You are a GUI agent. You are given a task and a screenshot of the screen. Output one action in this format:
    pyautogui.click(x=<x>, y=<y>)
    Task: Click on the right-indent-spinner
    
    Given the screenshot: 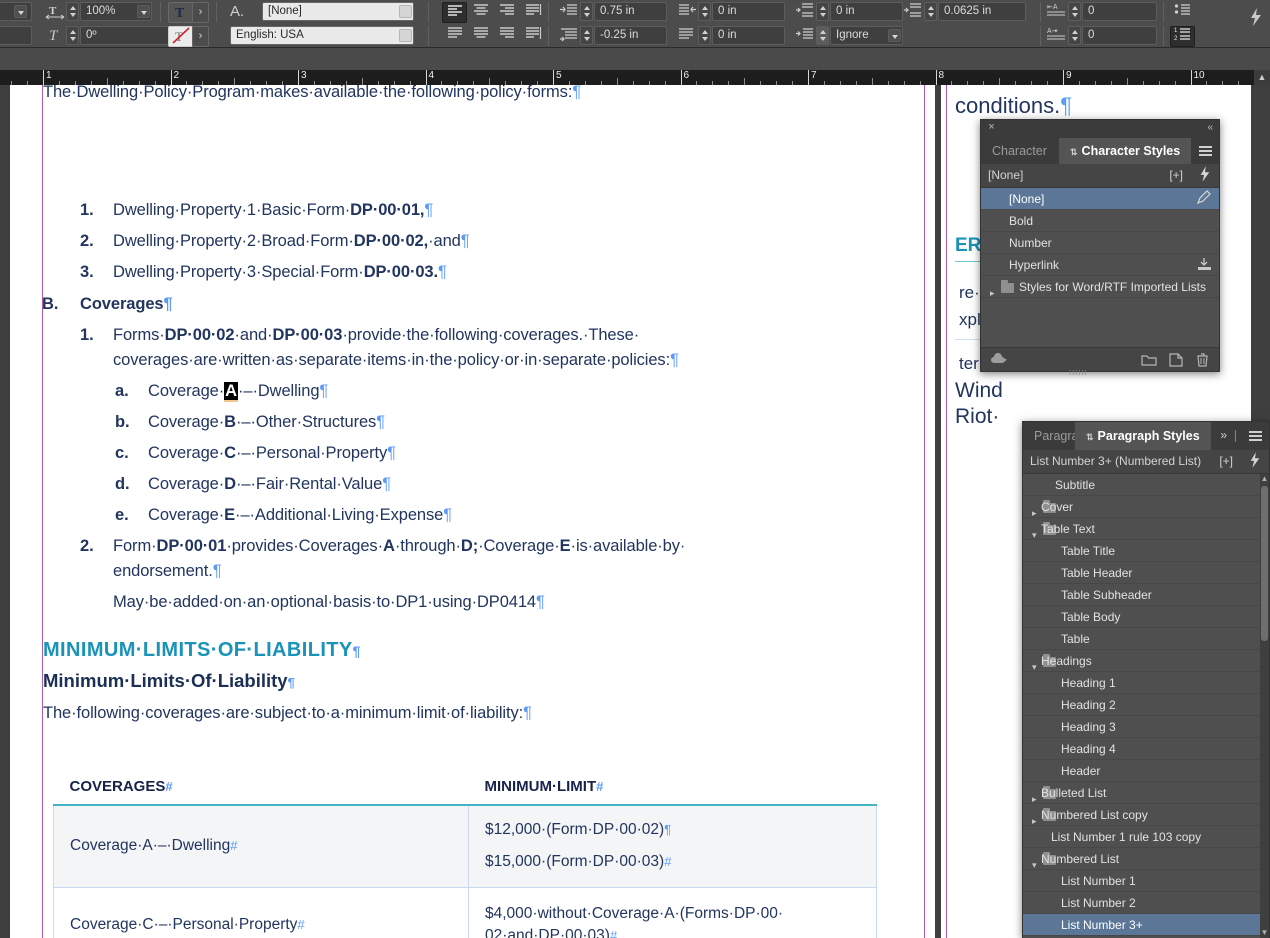 What is the action you would take?
    pyautogui.click(x=704, y=11)
    